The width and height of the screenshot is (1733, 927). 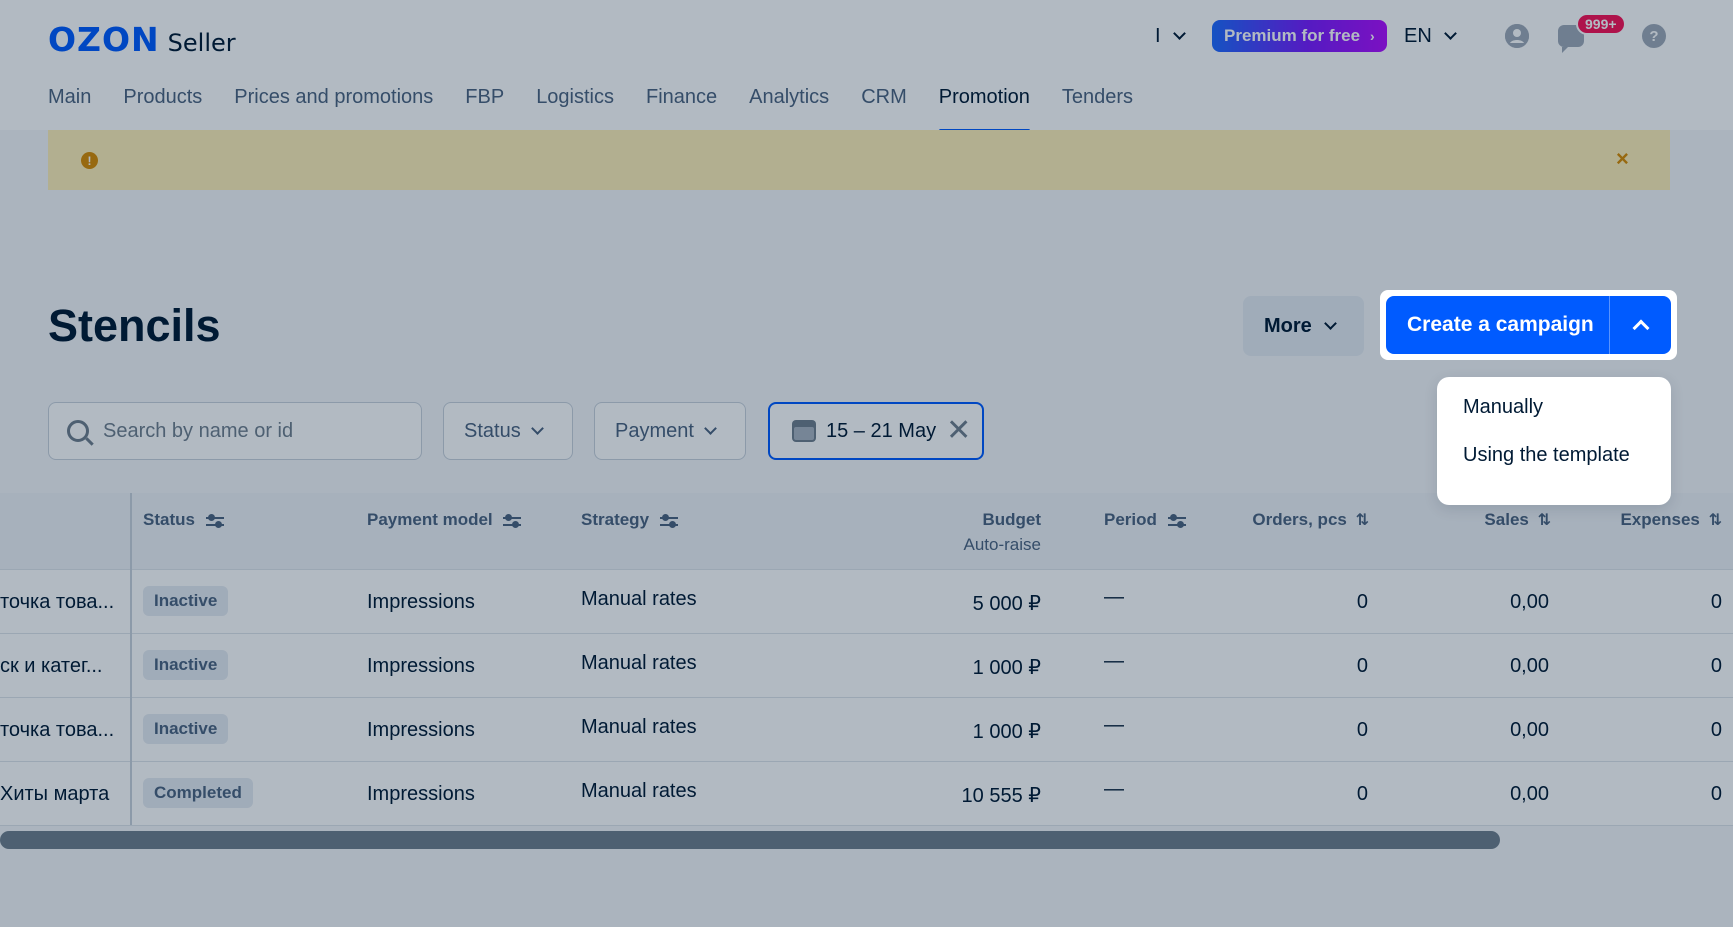 I want to click on column-budget: Budget Auto-raise, so click(x=1002, y=532).